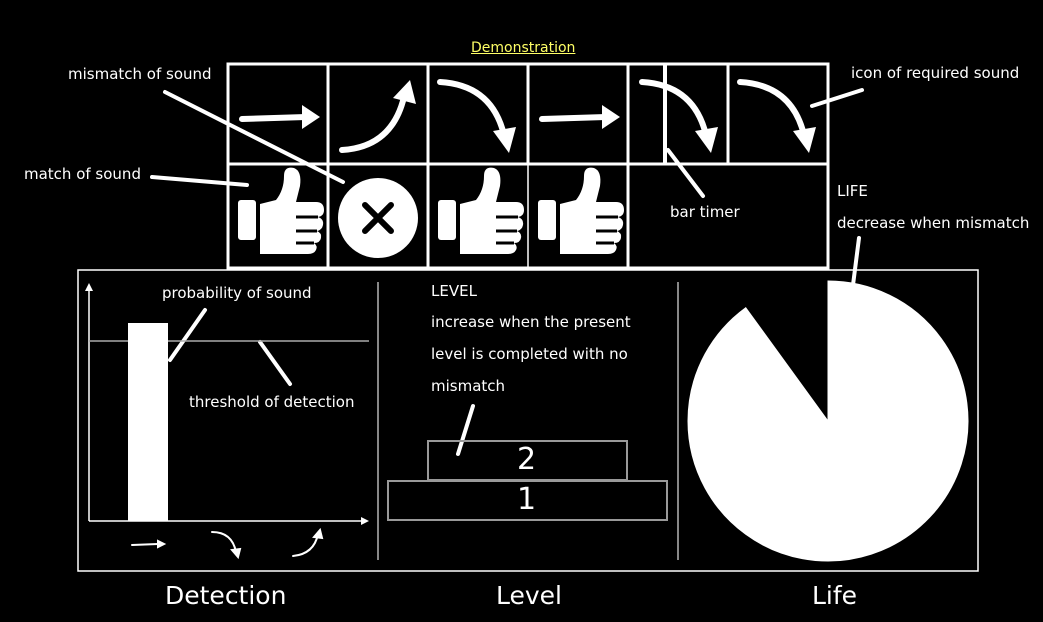 The image size is (1043, 622). Describe the element at coordinates (148, 422) in the screenshot. I see `probability-bar` at that location.